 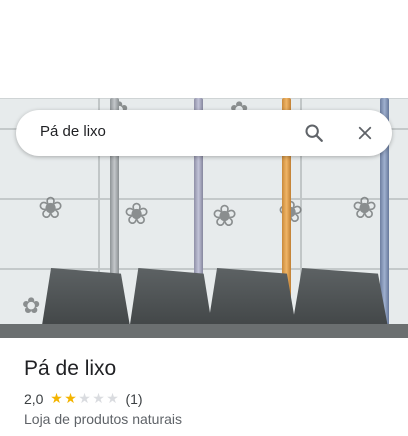 What do you see at coordinates (133, 399) in the screenshot?
I see `review-count: (1)` at bounding box center [133, 399].